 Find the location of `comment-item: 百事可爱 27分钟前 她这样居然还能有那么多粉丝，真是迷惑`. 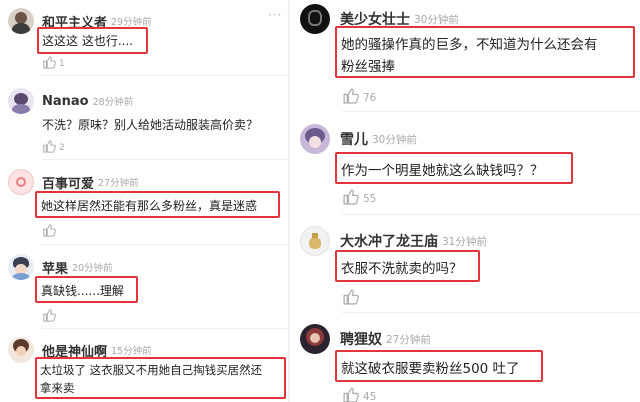

comment-item: 百事可爱 27分钟前 她这样居然还能有那么多粉丝，真是迷惑 is located at coordinates (144, 204).